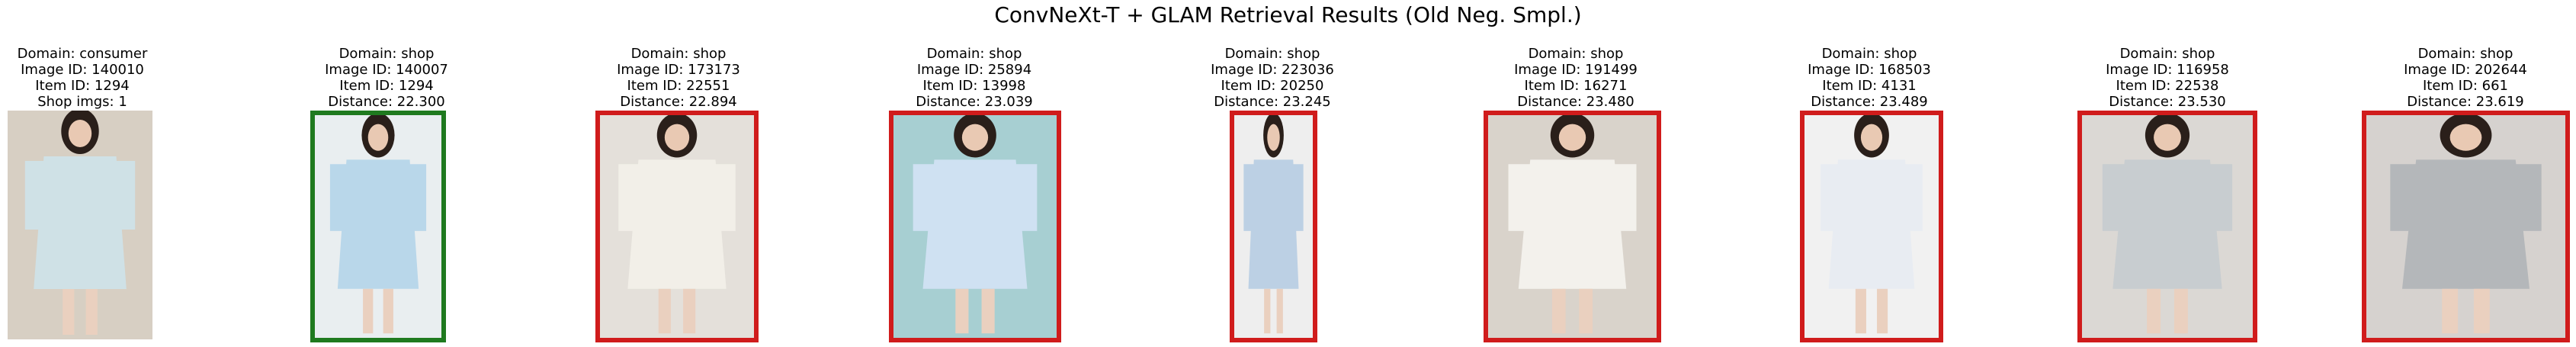 The height and width of the screenshot is (347, 2576). I want to click on result-item-id: Item ID: 661, so click(2465, 86).